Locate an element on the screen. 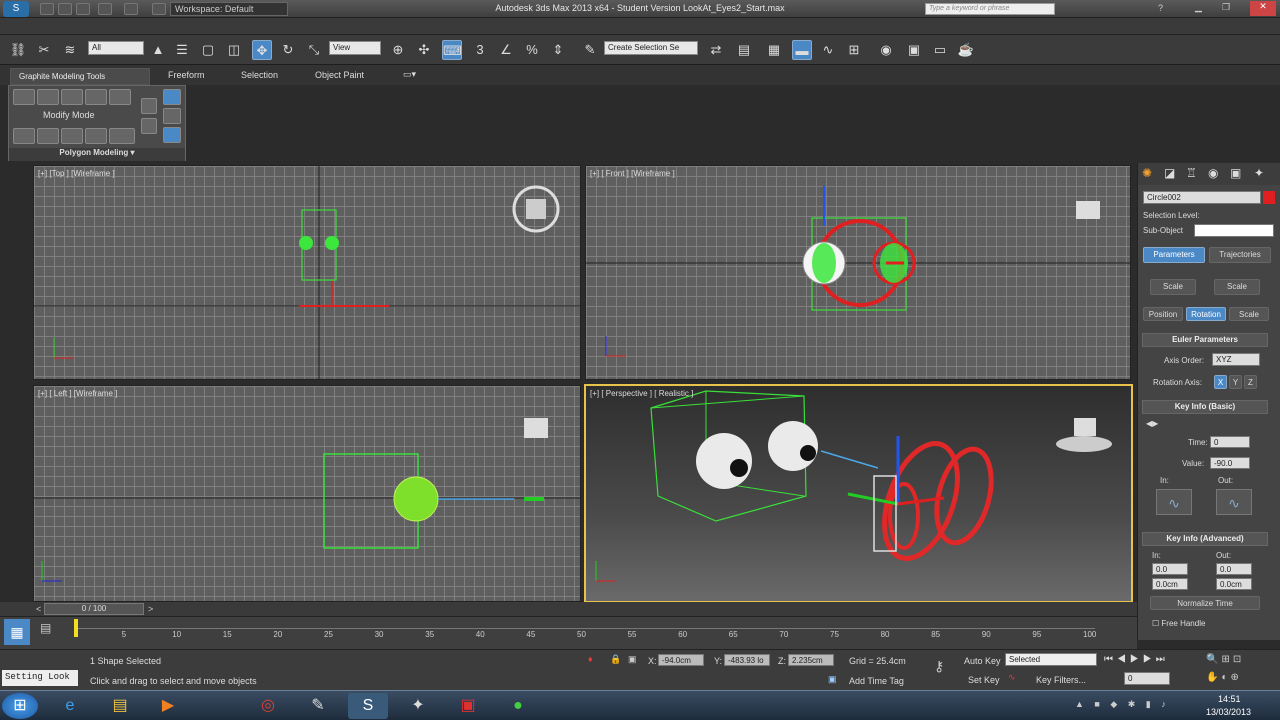 This screenshot has width=1280, height=720. app-icon-1: ✎ is located at coordinates (318, 706).